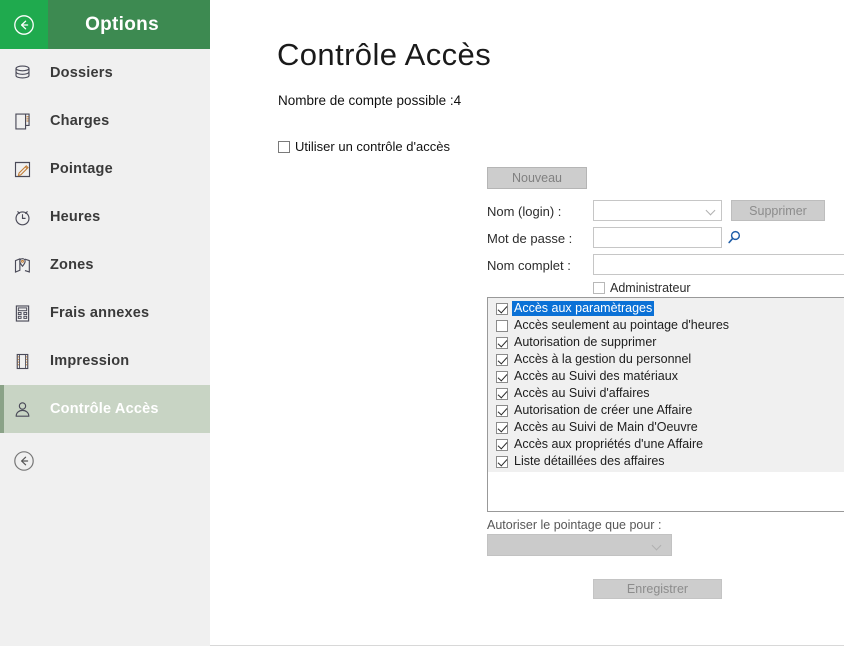 The width and height of the screenshot is (844, 646). What do you see at coordinates (384, 54) in the screenshot?
I see `page-title: Contrôle Accès` at bounding box center [384, 54].